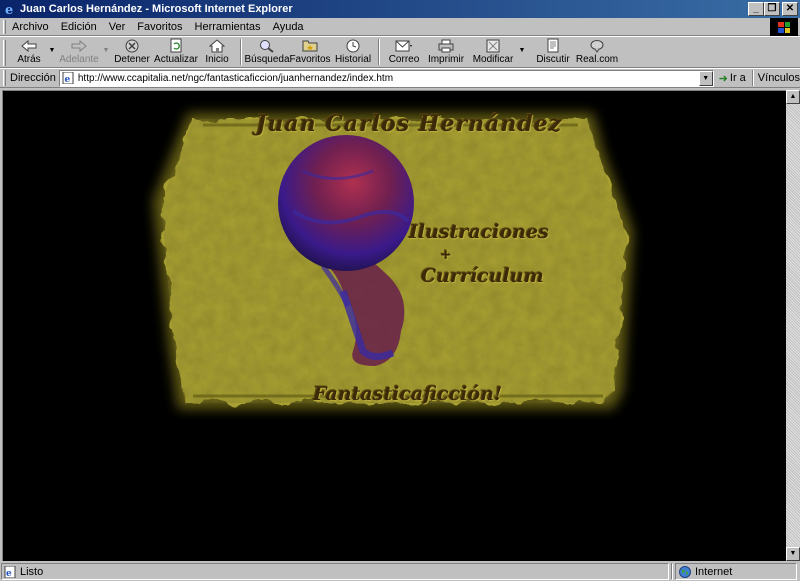  Describe the element at coordinates (117, 27) in the screenshot. I see `menu-ver: Ver` at that location.